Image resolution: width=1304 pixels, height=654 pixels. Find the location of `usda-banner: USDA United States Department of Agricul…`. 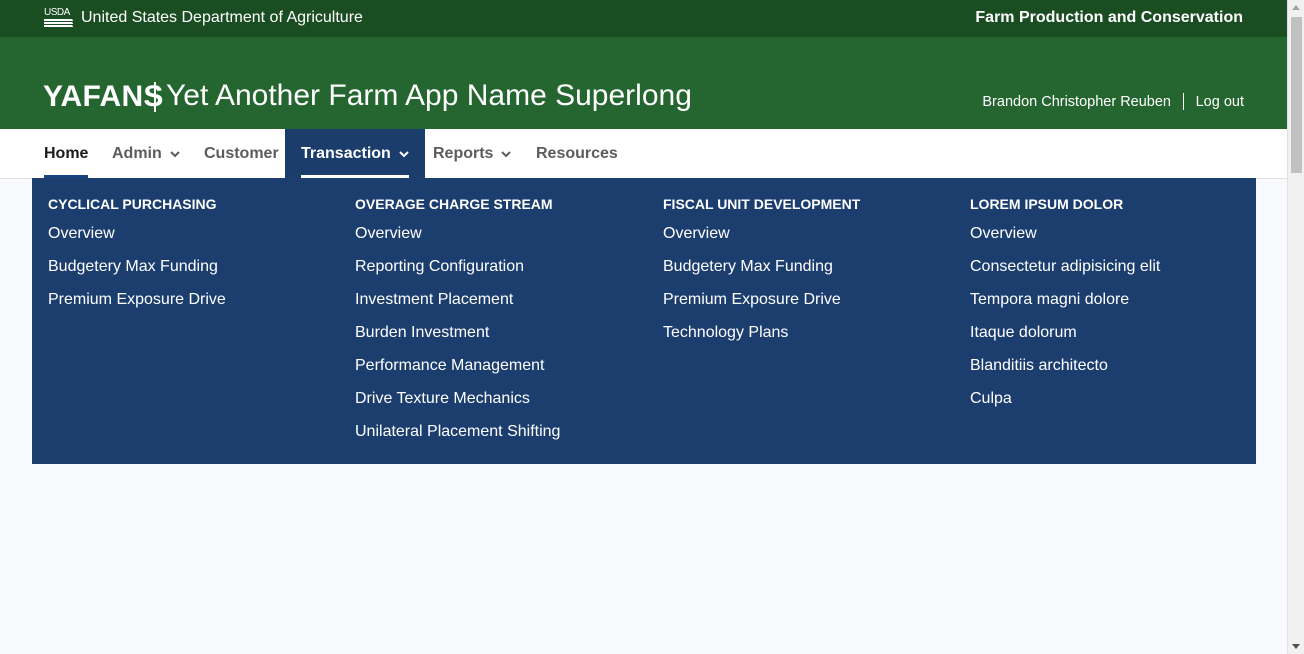

usda-banner: USDA United States Department of Agricul… is located at coordinates (643, 18).